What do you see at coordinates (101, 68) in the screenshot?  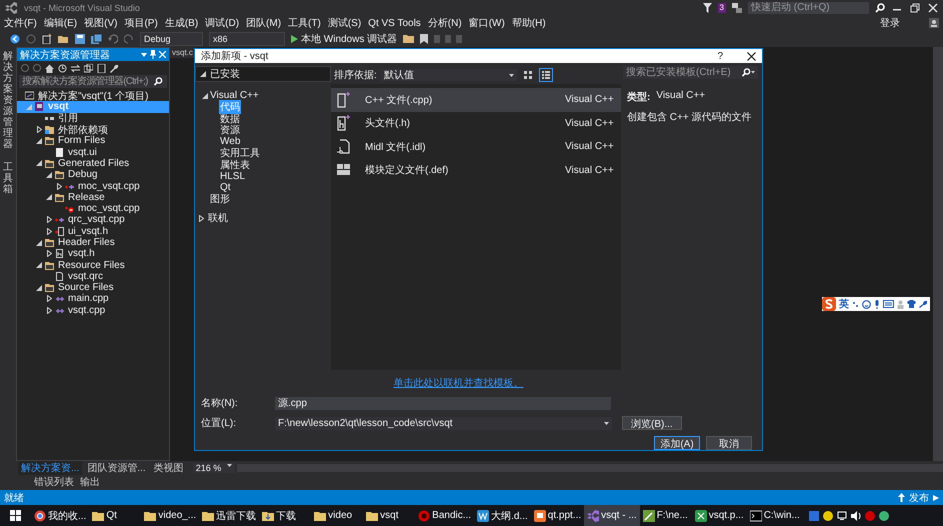 I see `show-all-files-icon` at bounding box center [101, 68].